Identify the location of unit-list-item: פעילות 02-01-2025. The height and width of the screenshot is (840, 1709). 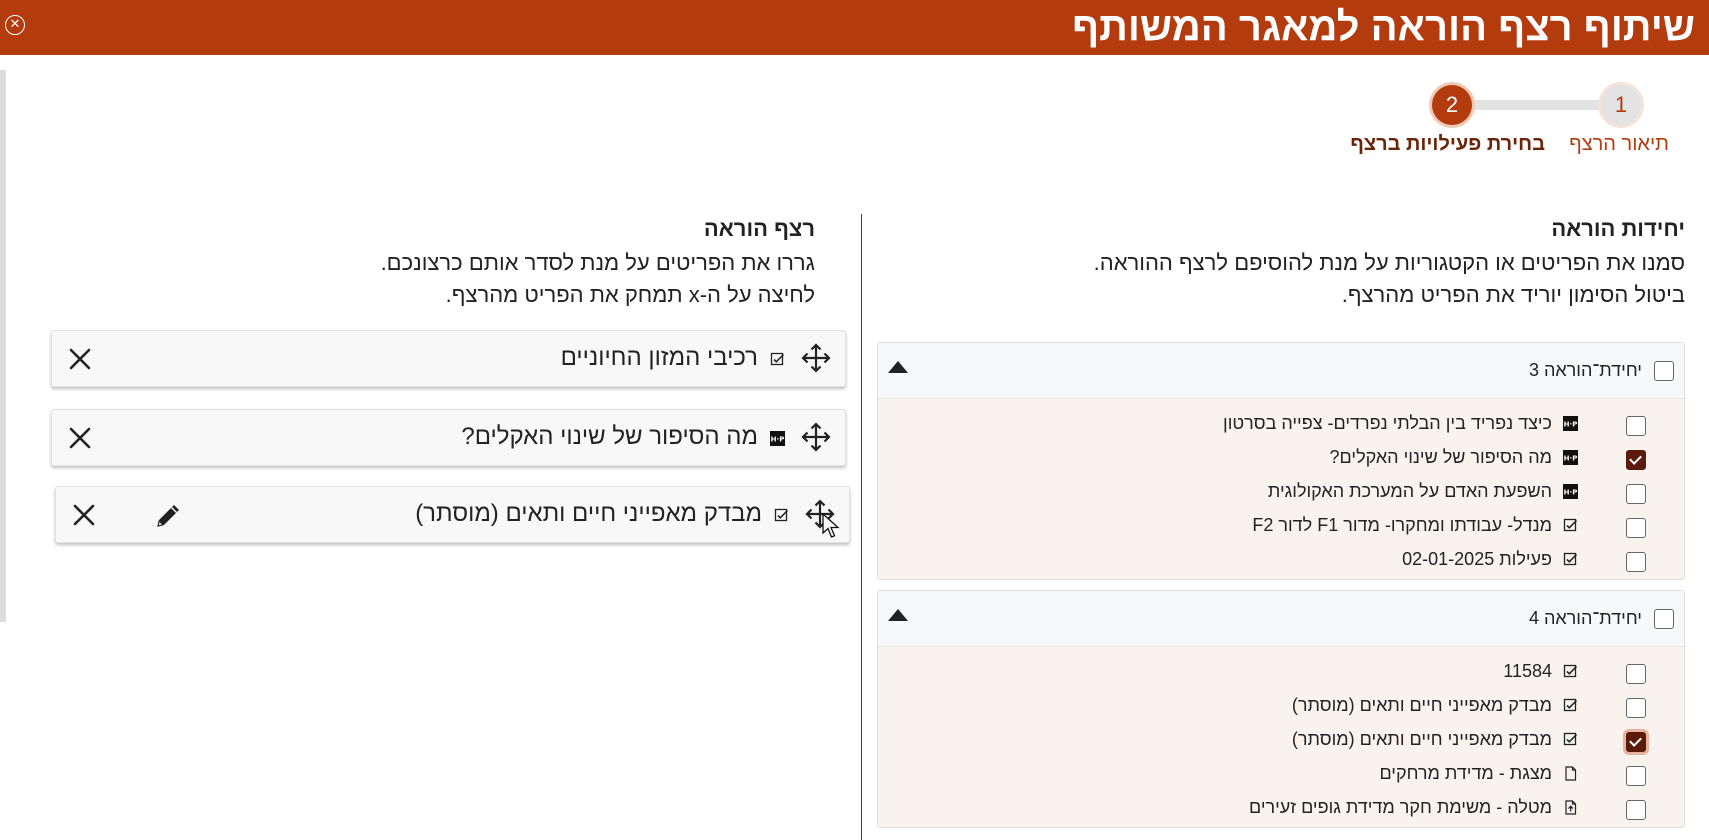
(1281, 559).